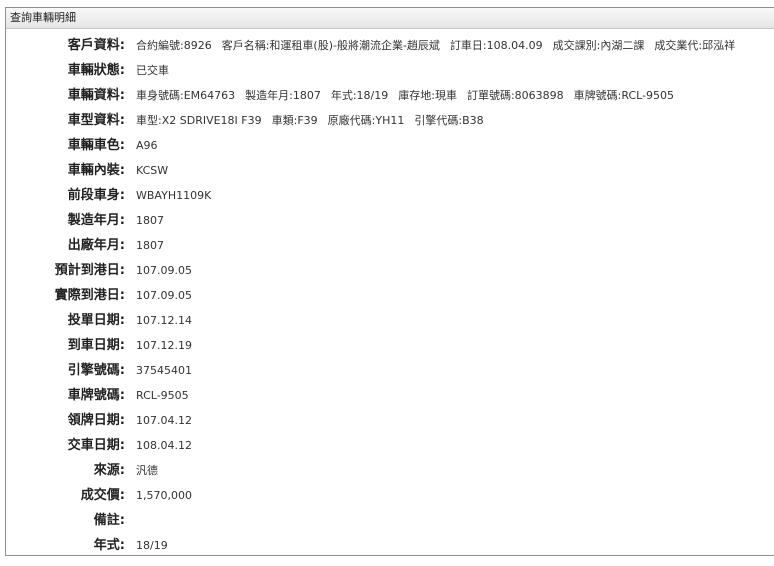 Image resolution: width=774 pixels, height=566 pixels. Describe the element at coordinates (359, 95) in the screenshot. I see `field-value-segment: 年式:18/19` at that location.